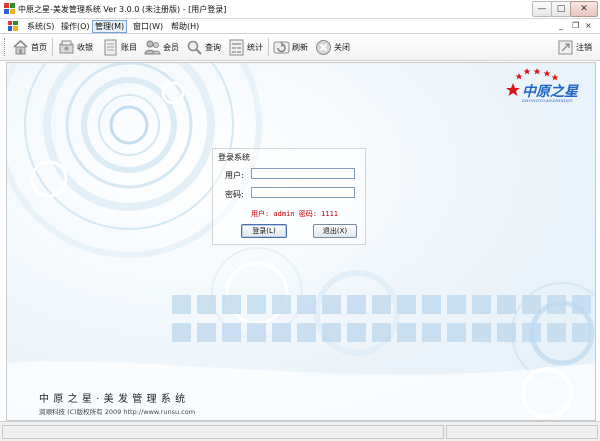  Describe the element at coordinates (9, 8) in the screenshot. I see `app-icon` at that location.